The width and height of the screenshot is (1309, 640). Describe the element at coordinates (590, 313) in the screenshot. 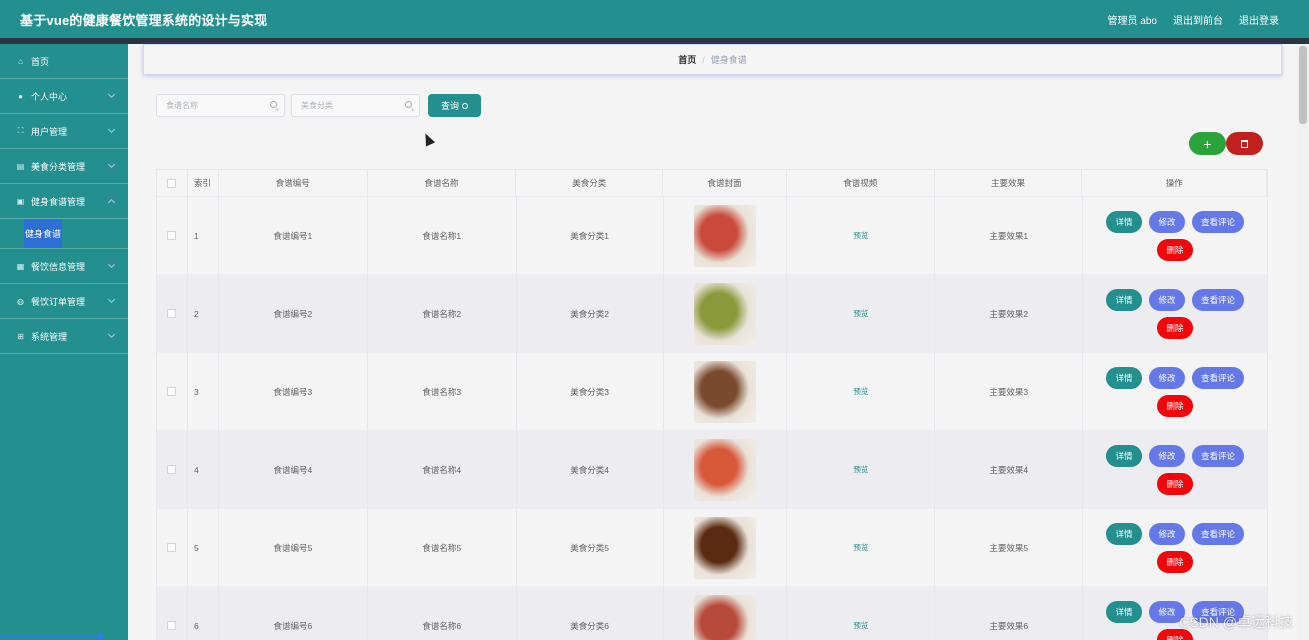

I see `cell-category: 美食分类2` at that location.